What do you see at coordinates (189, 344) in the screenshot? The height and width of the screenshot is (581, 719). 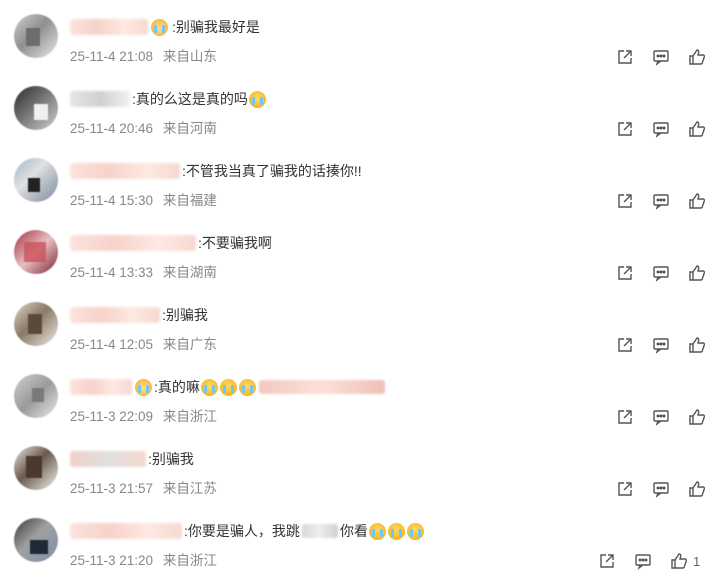 I see `comment-location: 来自广东` at bounding box center [189, 344].